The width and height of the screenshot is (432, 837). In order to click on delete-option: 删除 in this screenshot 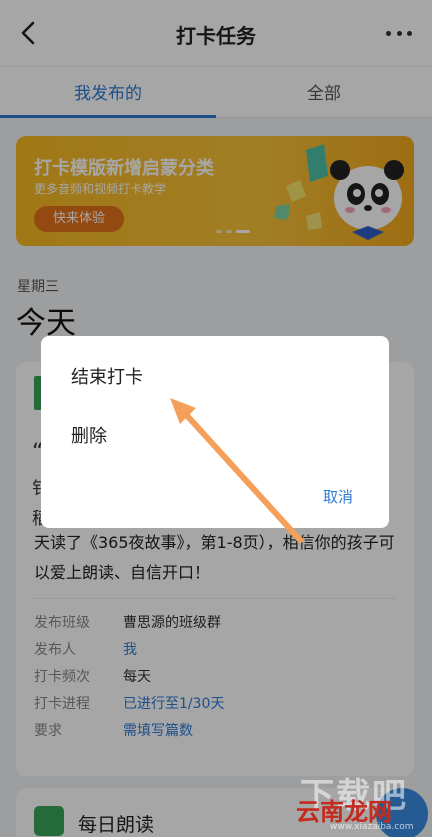, I will do `click(89, 435)`.